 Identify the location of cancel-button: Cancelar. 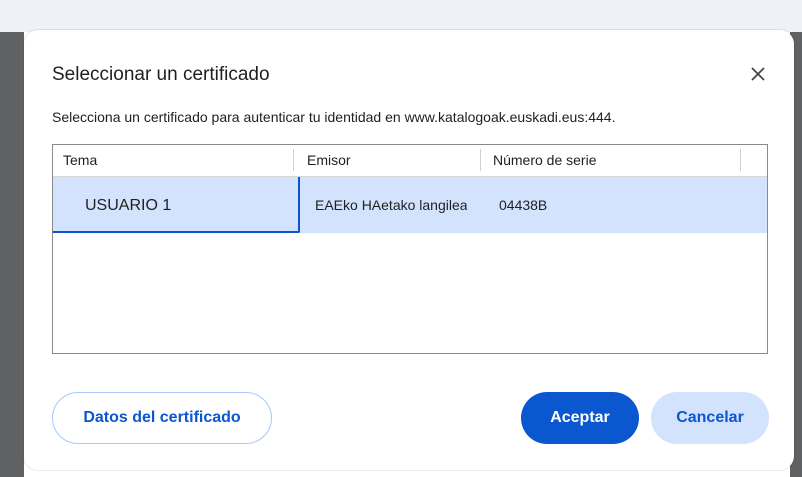
(710, 418).